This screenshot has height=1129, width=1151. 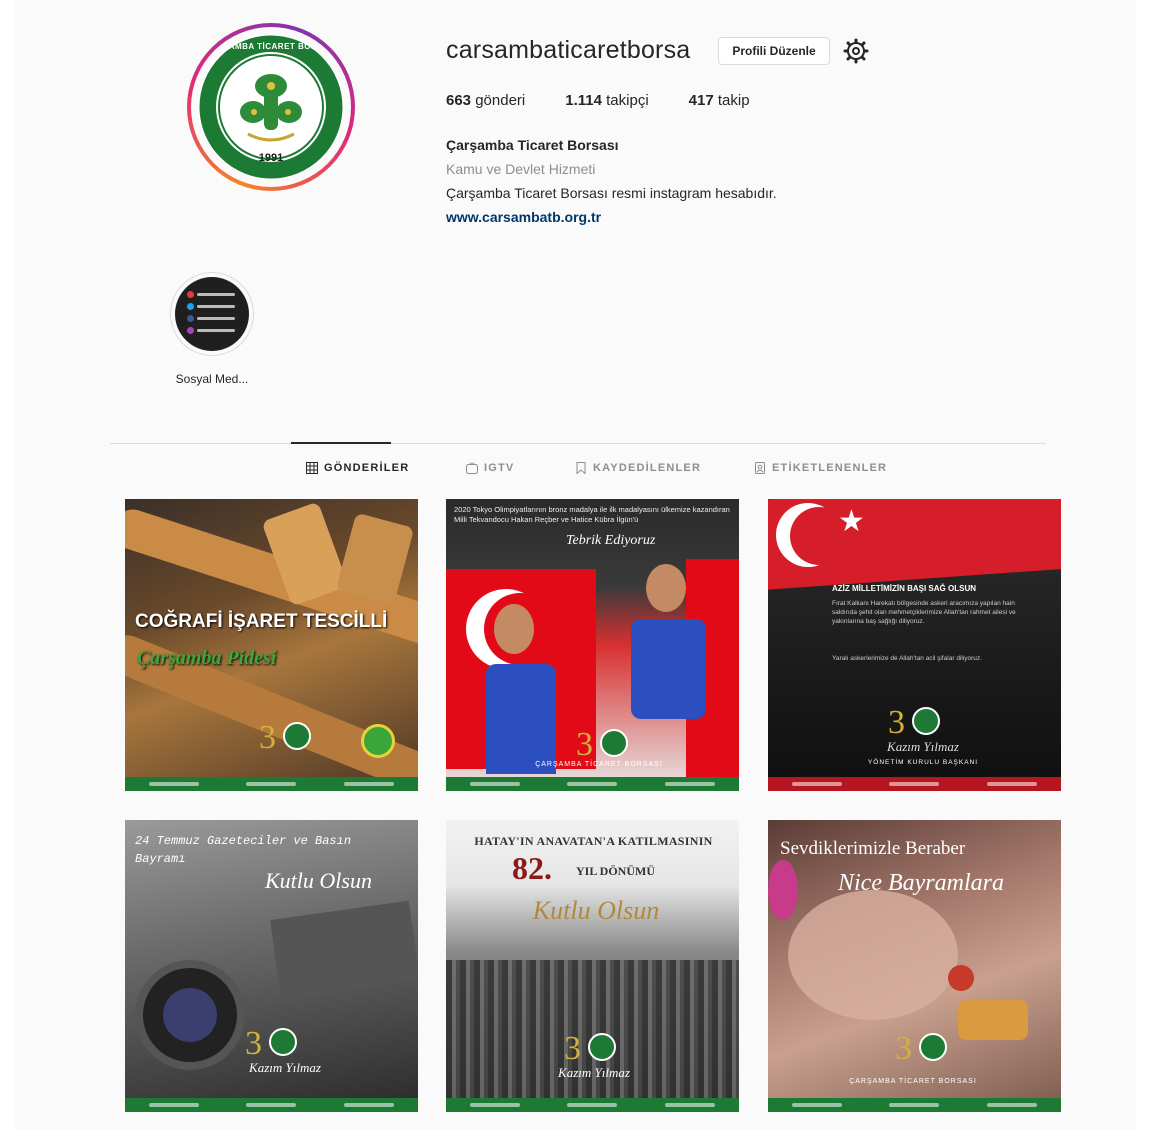 I want to click on tab-tagged: ETİKETLENENLER, so click(x=820, y=468).